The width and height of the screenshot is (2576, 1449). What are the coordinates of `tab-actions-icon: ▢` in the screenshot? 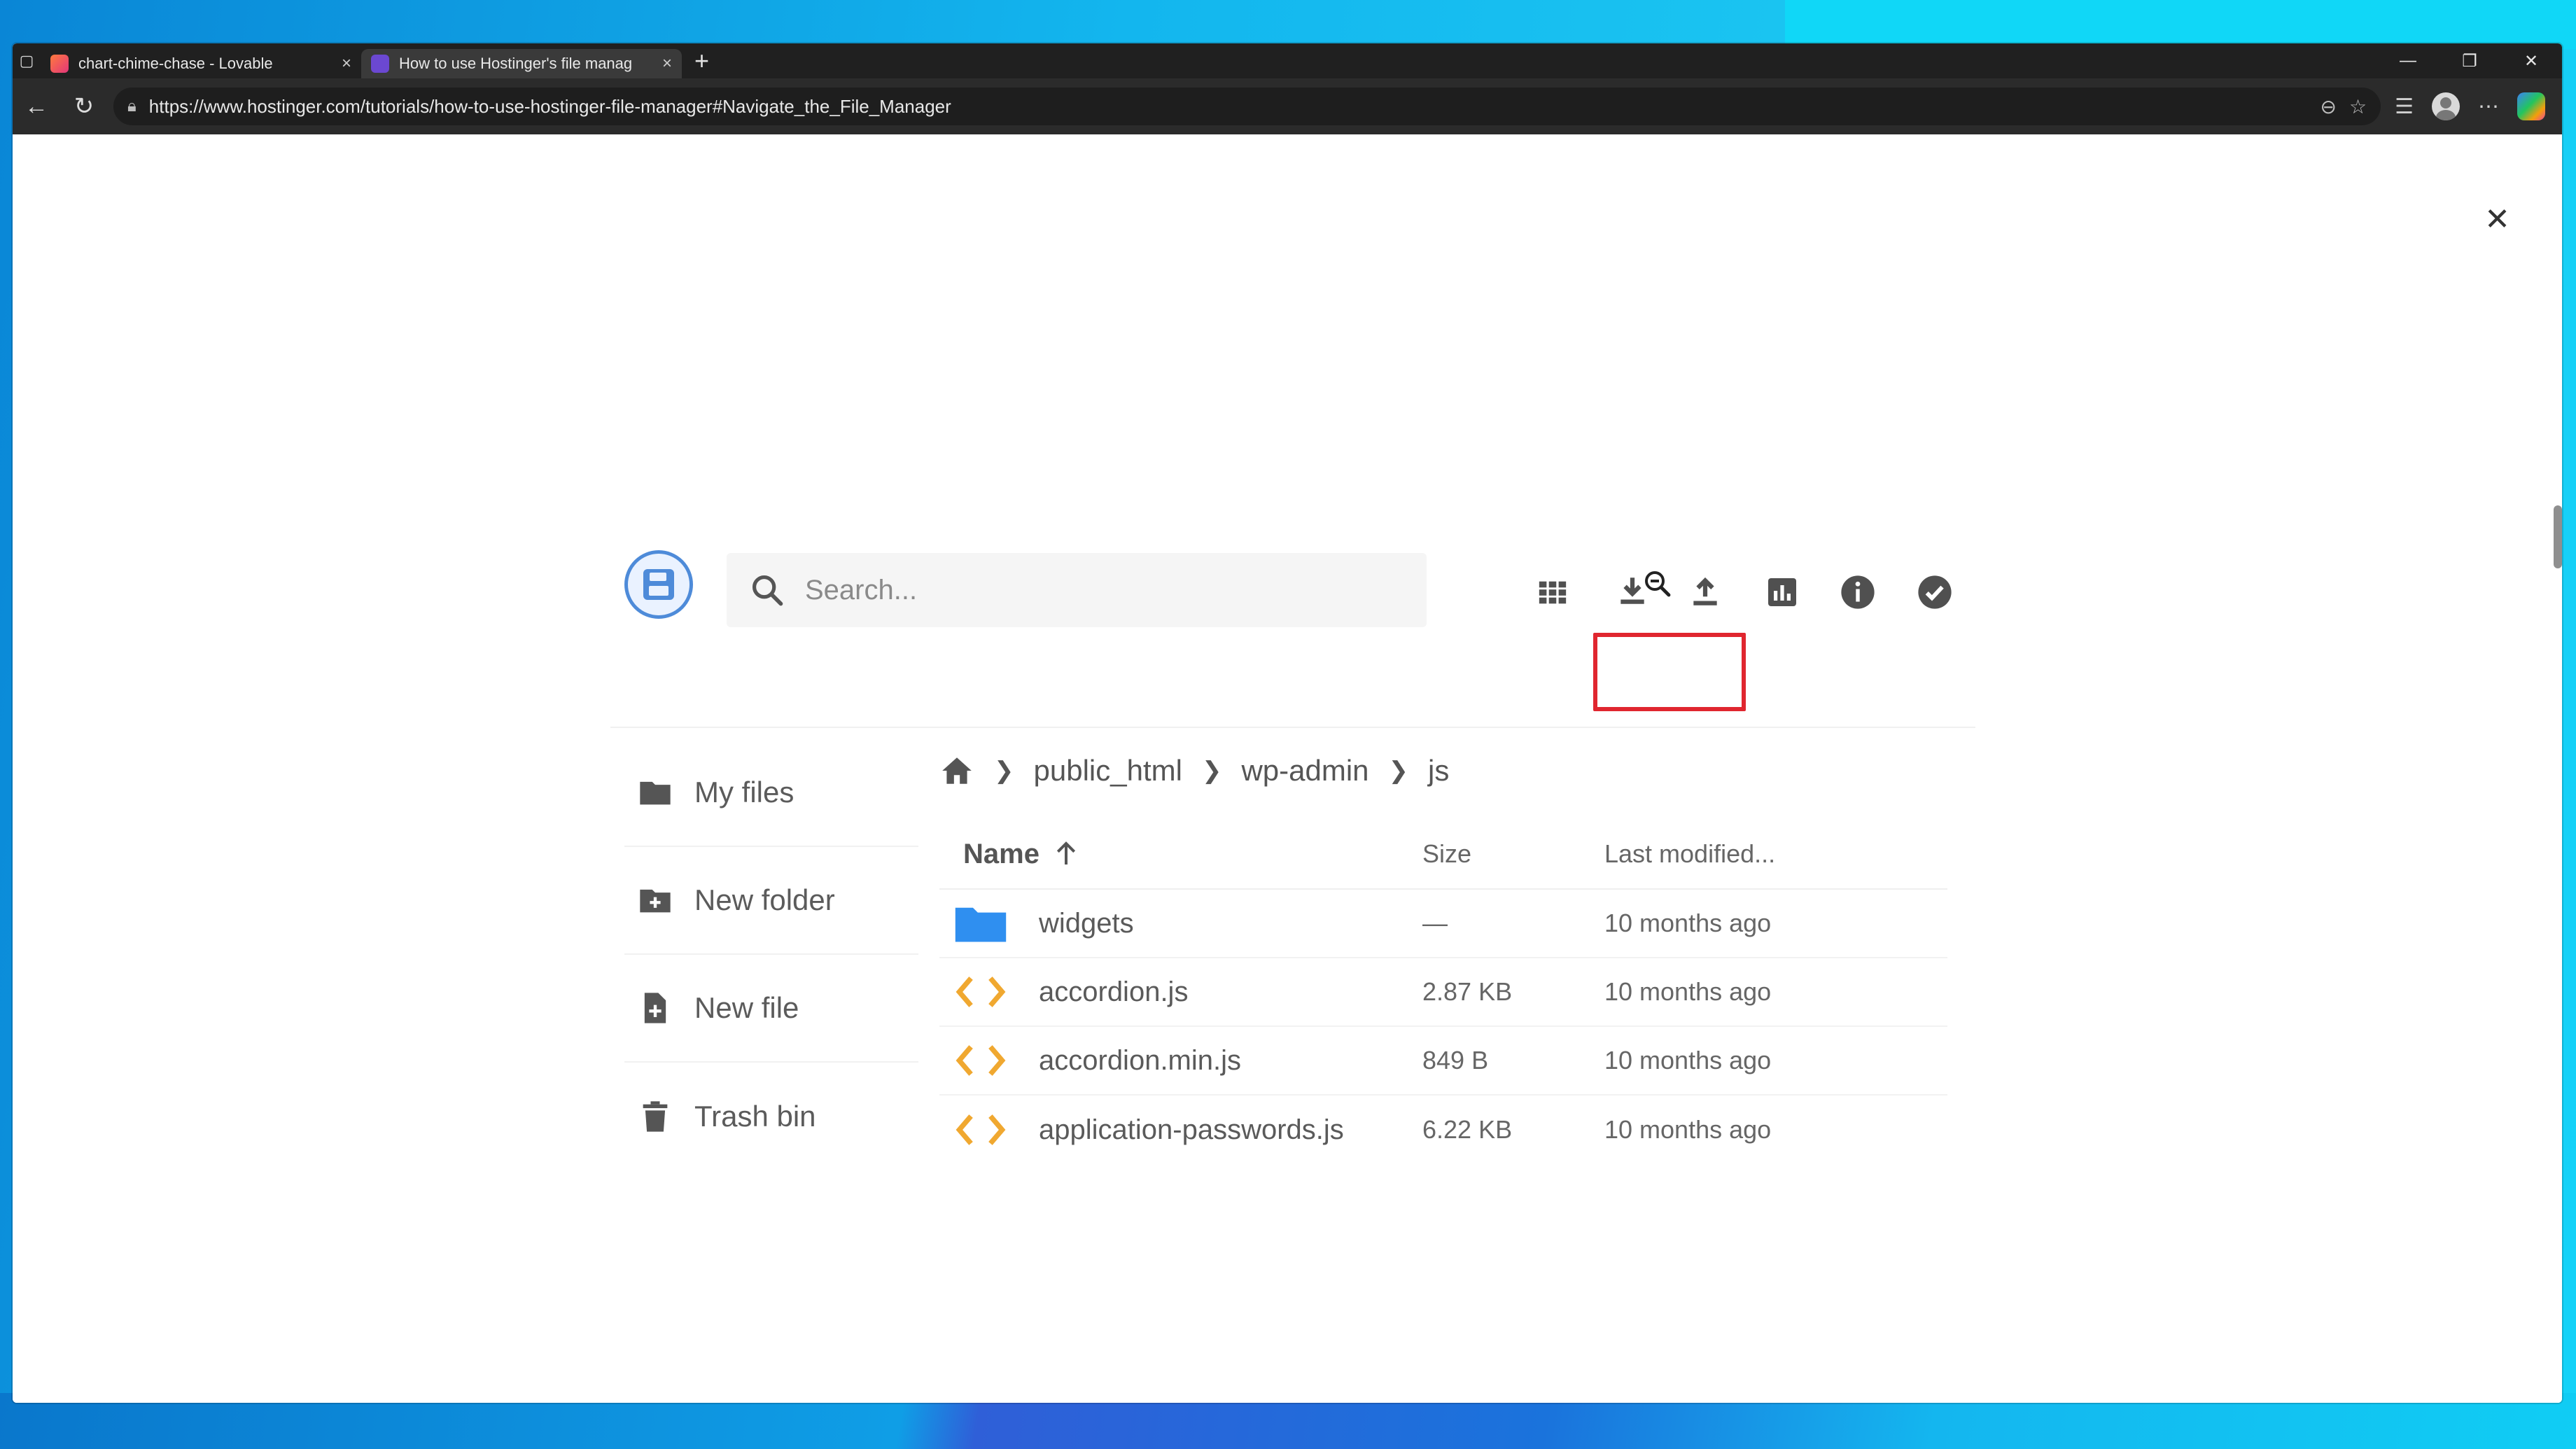 It's located at (27, 60).